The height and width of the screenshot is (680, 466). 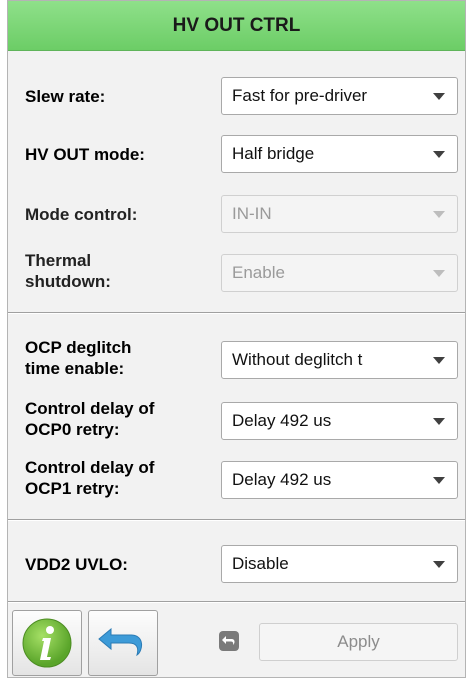 What do you see at coordinates (358, 642) in the screenshot?
I see `apply-button: Apply` at bounding box center [358, 642].